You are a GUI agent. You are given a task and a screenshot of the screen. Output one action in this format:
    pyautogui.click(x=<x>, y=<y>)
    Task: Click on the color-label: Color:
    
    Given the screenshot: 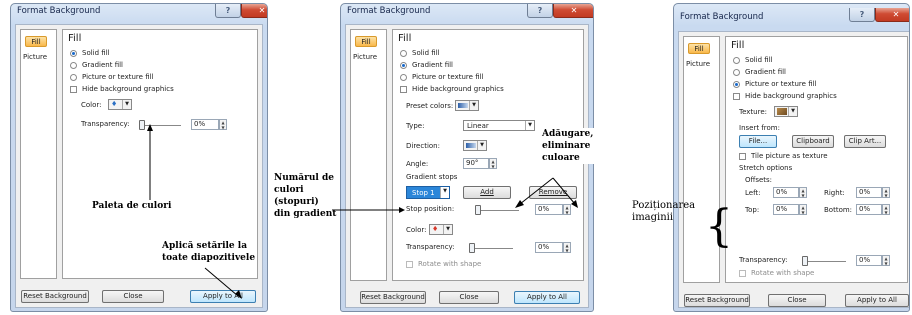 What is the action you would take?
    pyautogui.click(x=416, y=230)
    